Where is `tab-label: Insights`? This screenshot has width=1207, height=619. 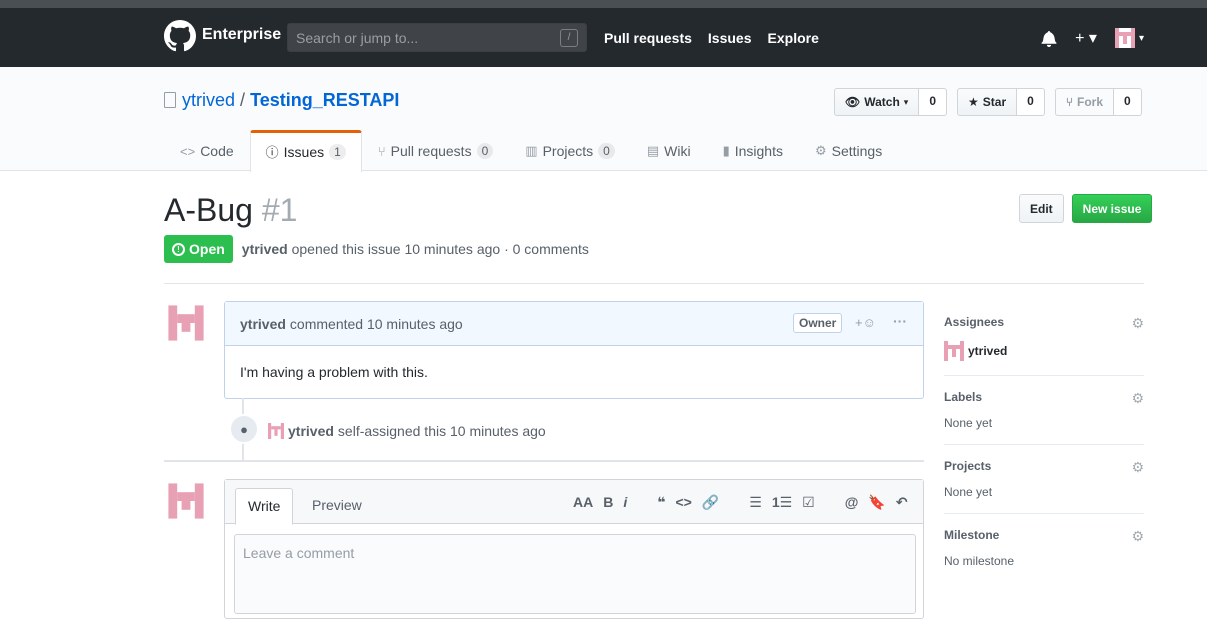 tab-label: Insights is located at coordinates (758, 151).